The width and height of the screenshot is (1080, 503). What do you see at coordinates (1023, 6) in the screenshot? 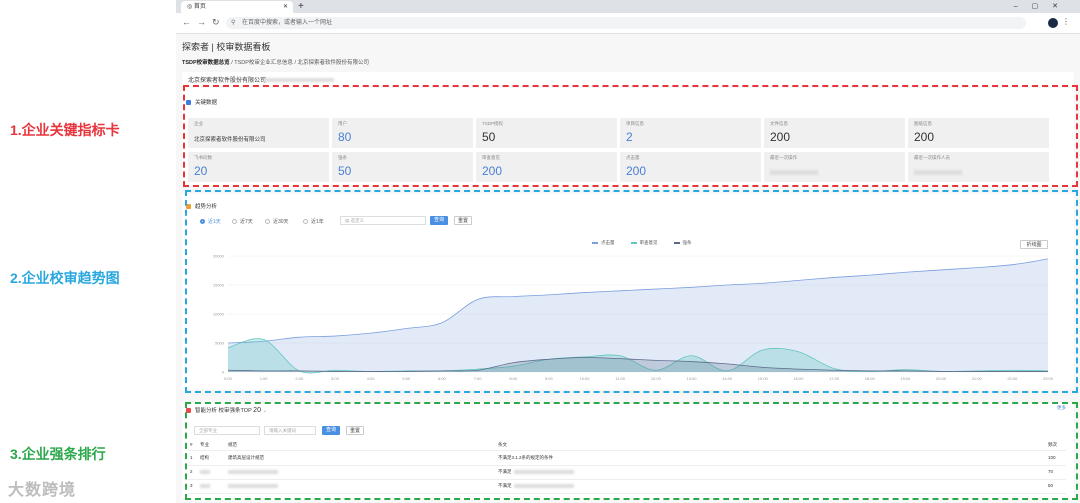
I see `minimize-icon: –` at bounding box center [1023, 6].